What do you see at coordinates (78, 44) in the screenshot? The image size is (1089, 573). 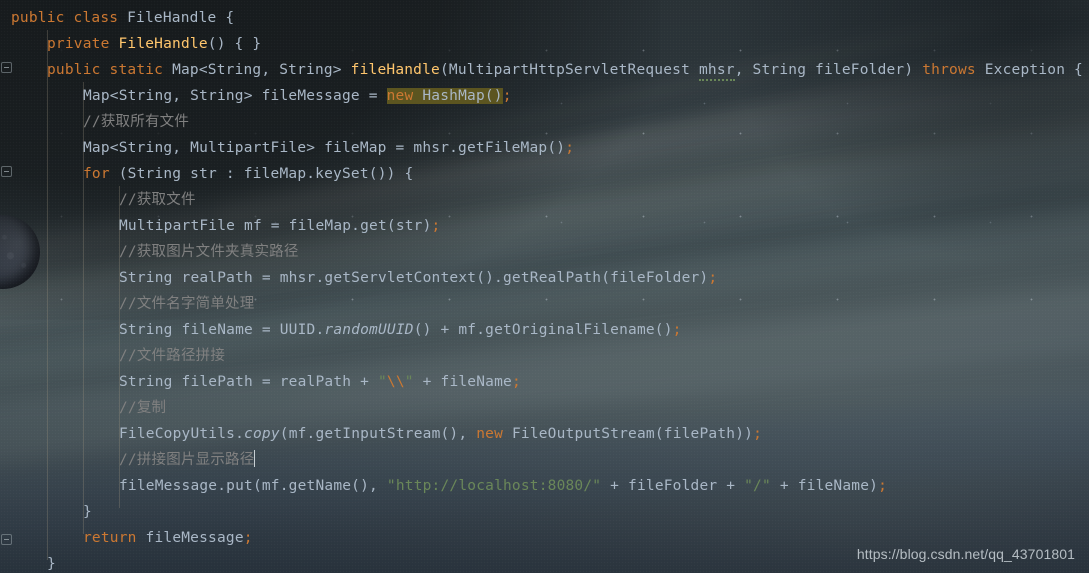 I see `code-token: private` at bounding box center [78, 44].